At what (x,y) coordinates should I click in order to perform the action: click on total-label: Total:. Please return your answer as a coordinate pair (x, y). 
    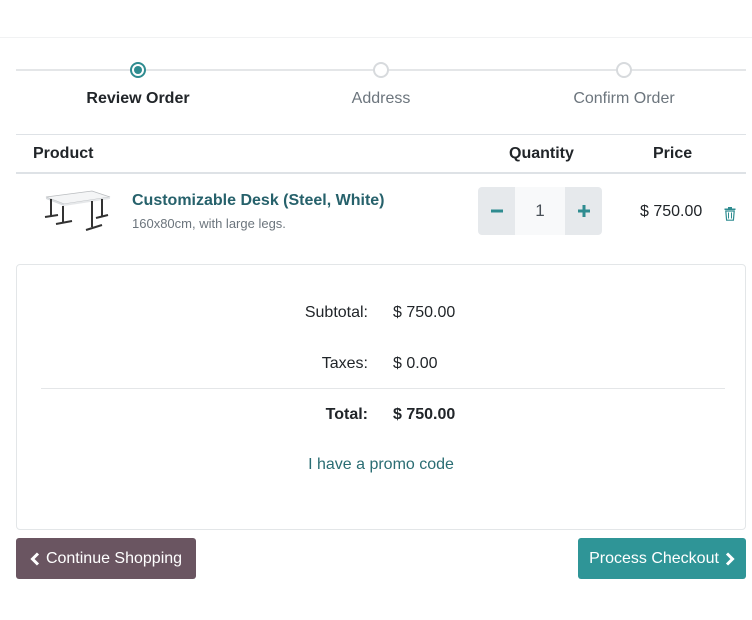
    Looking at the image, I should click on (346, 414).